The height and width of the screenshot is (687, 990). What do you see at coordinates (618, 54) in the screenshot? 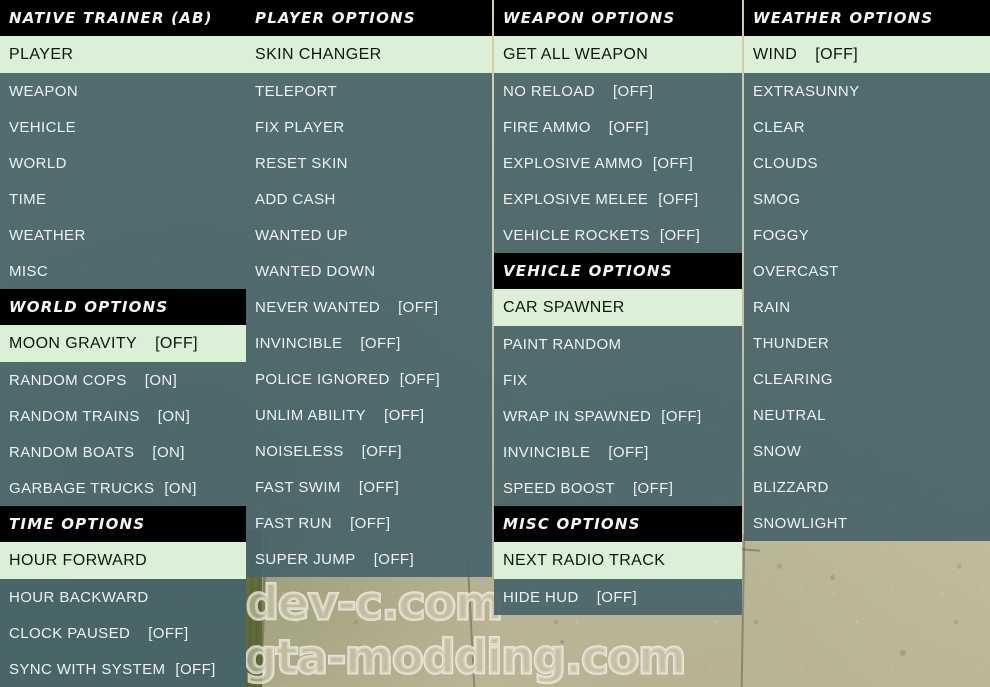
I see `menu-item-get-all-weapon: GET ALL WEAPON` at bounding box center [618, 54].